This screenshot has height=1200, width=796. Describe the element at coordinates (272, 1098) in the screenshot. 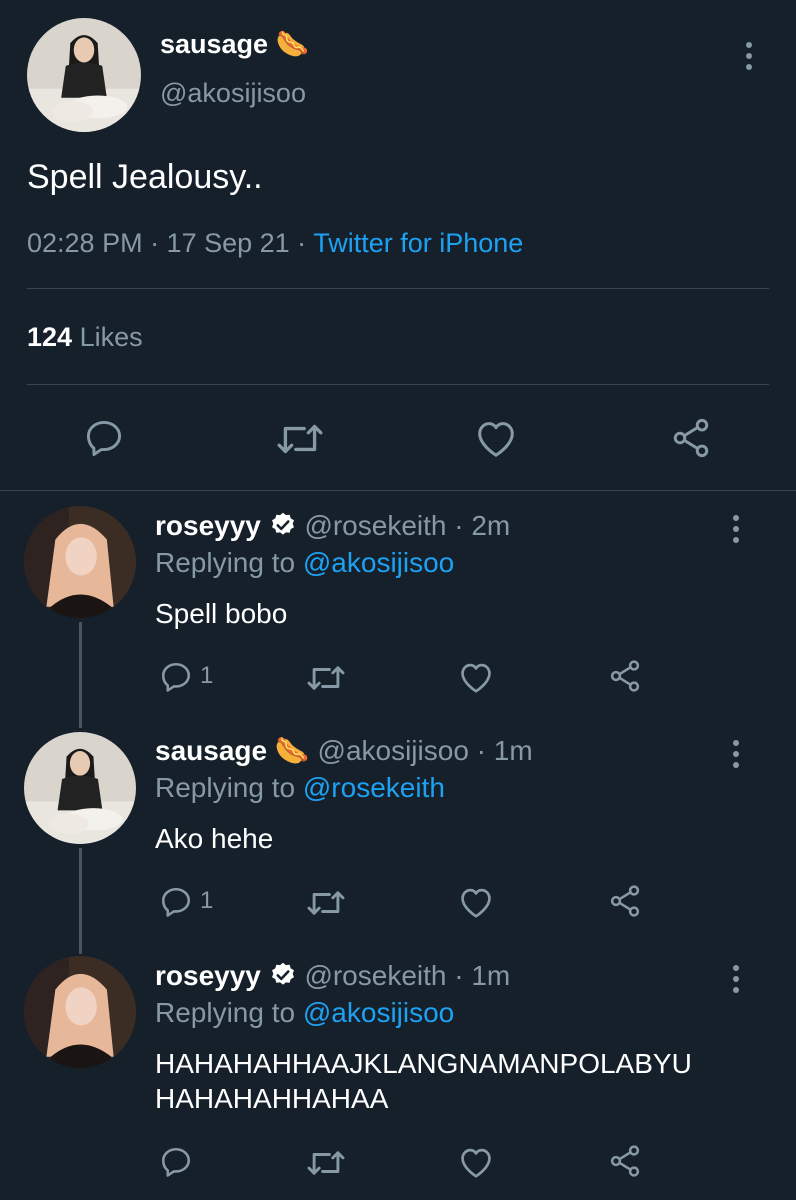

I see `reply-text-line: HAHAHAHHAHAA` at that location.